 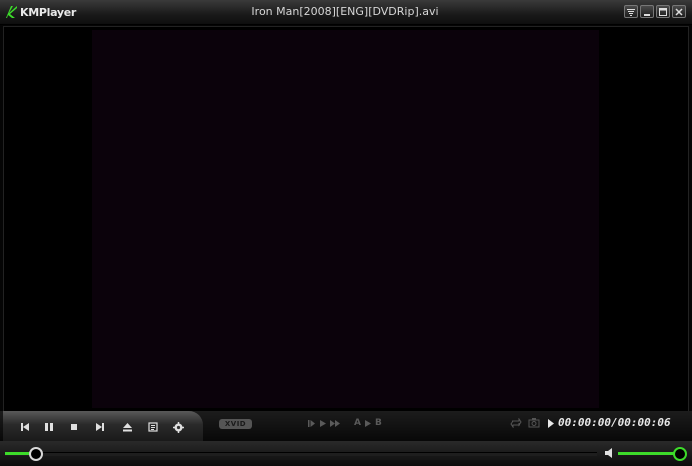 What do you see at coordinates (11, 12) in the screenshot?
I see `kmplayer-logo-icon` at bounding box center [11, 12].